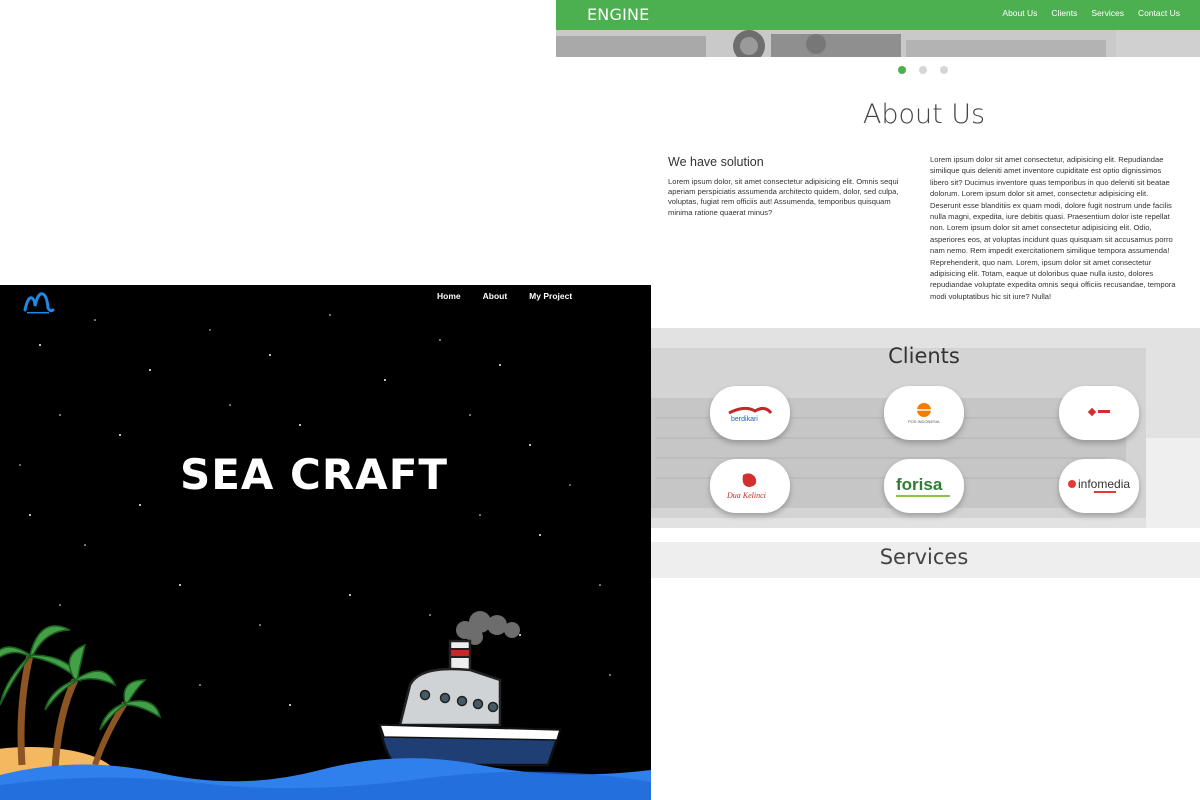 This screenshot has width=1200, height=800. I want to click on svg-text: infomedia, so click(1104, 484).